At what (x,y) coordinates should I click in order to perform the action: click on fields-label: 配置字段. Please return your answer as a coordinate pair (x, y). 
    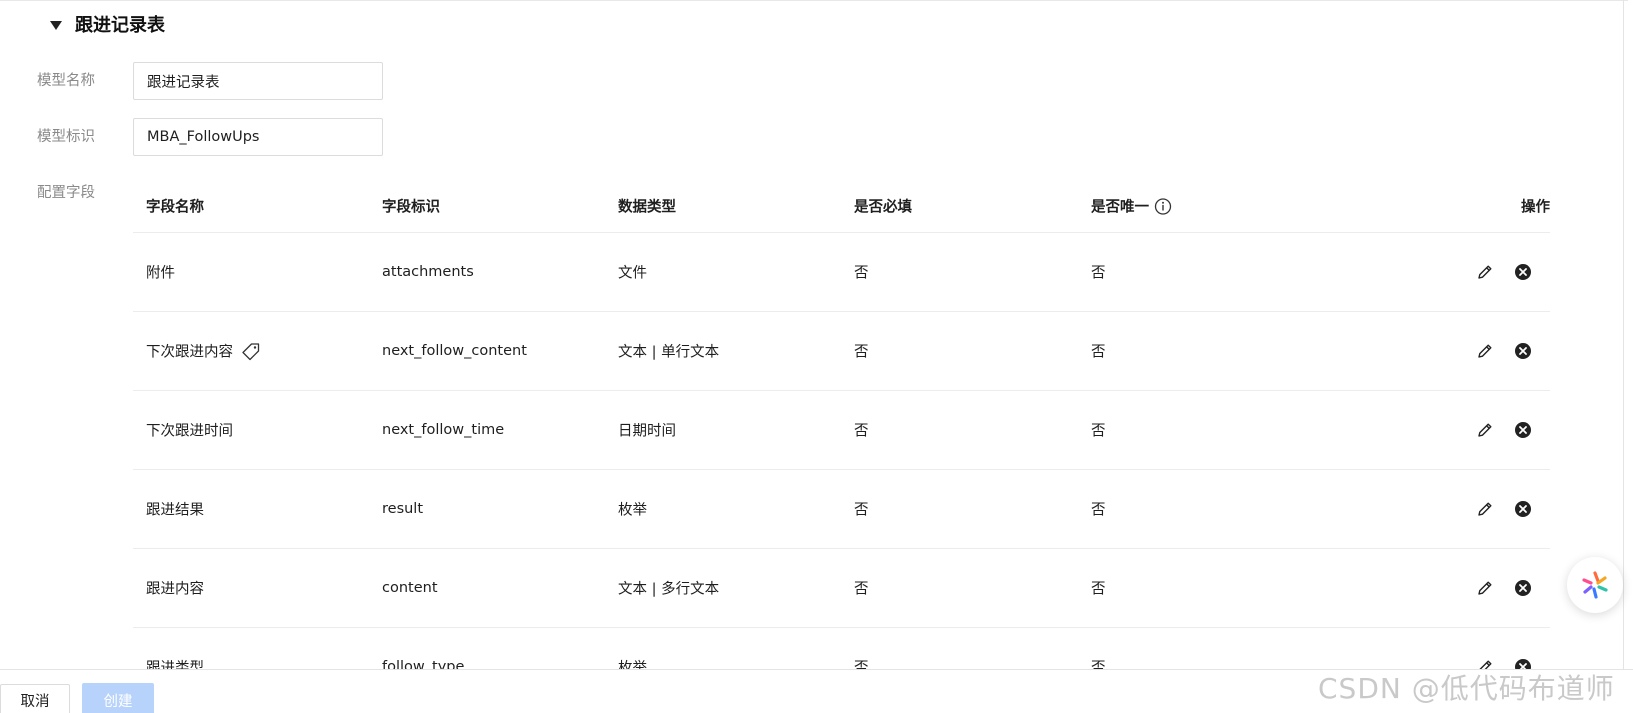
    Looking at the image, I should click on (66, 193).